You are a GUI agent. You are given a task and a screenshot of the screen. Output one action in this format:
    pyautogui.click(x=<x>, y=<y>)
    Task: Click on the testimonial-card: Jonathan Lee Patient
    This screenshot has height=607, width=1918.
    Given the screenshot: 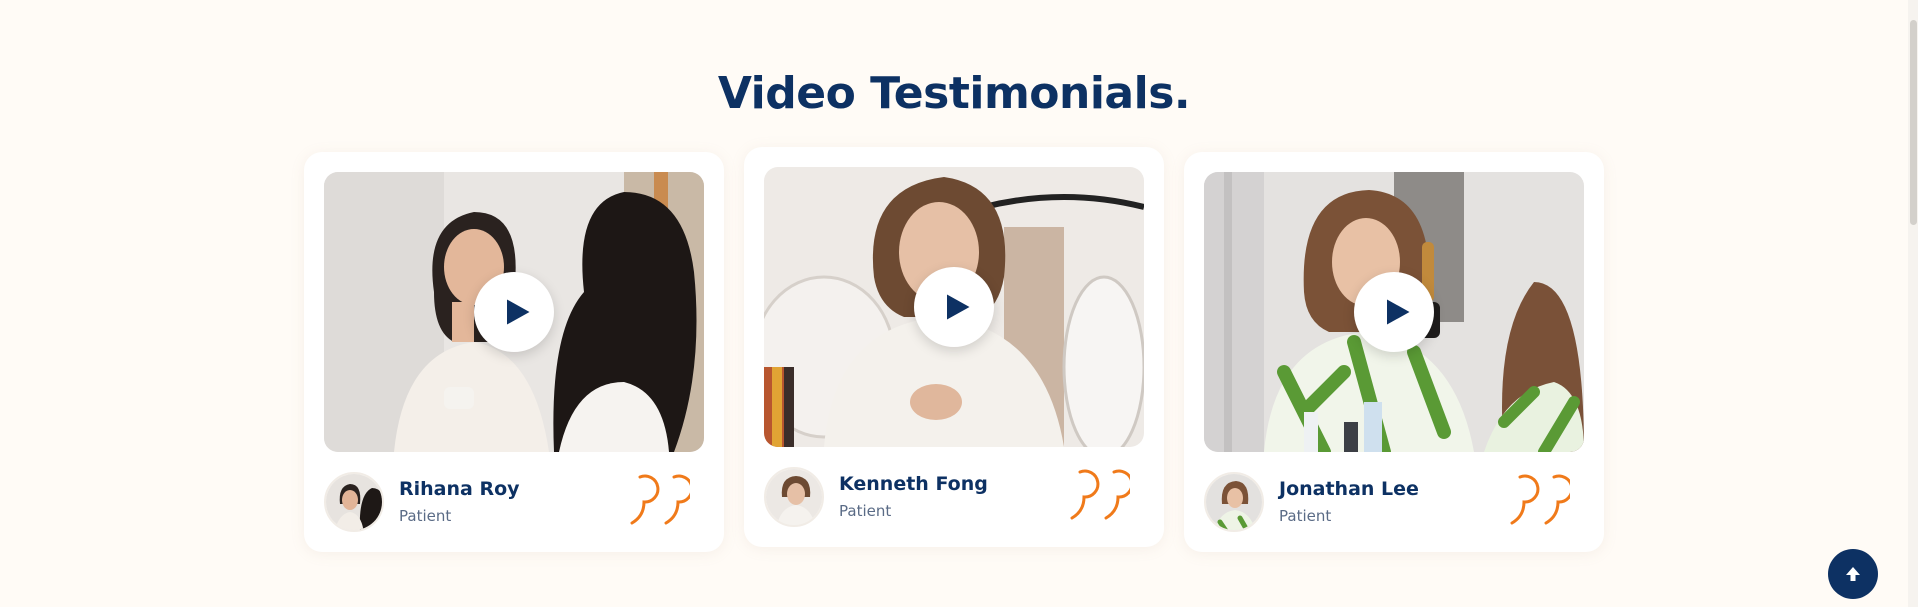 What is the action you would take?
    pyautogui.click(x=1394, y=352)
    